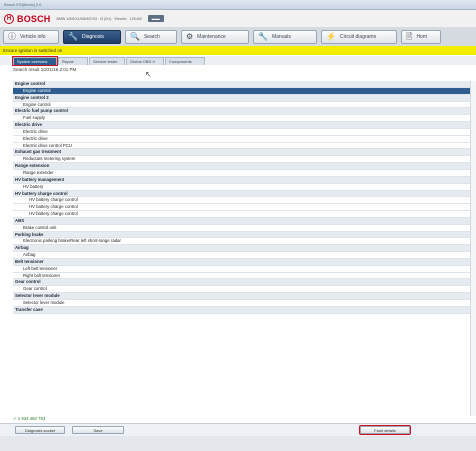  Describe the element at coordinates (244, 255) in the screenshot. I see `tree-row: Airbag` at that location.